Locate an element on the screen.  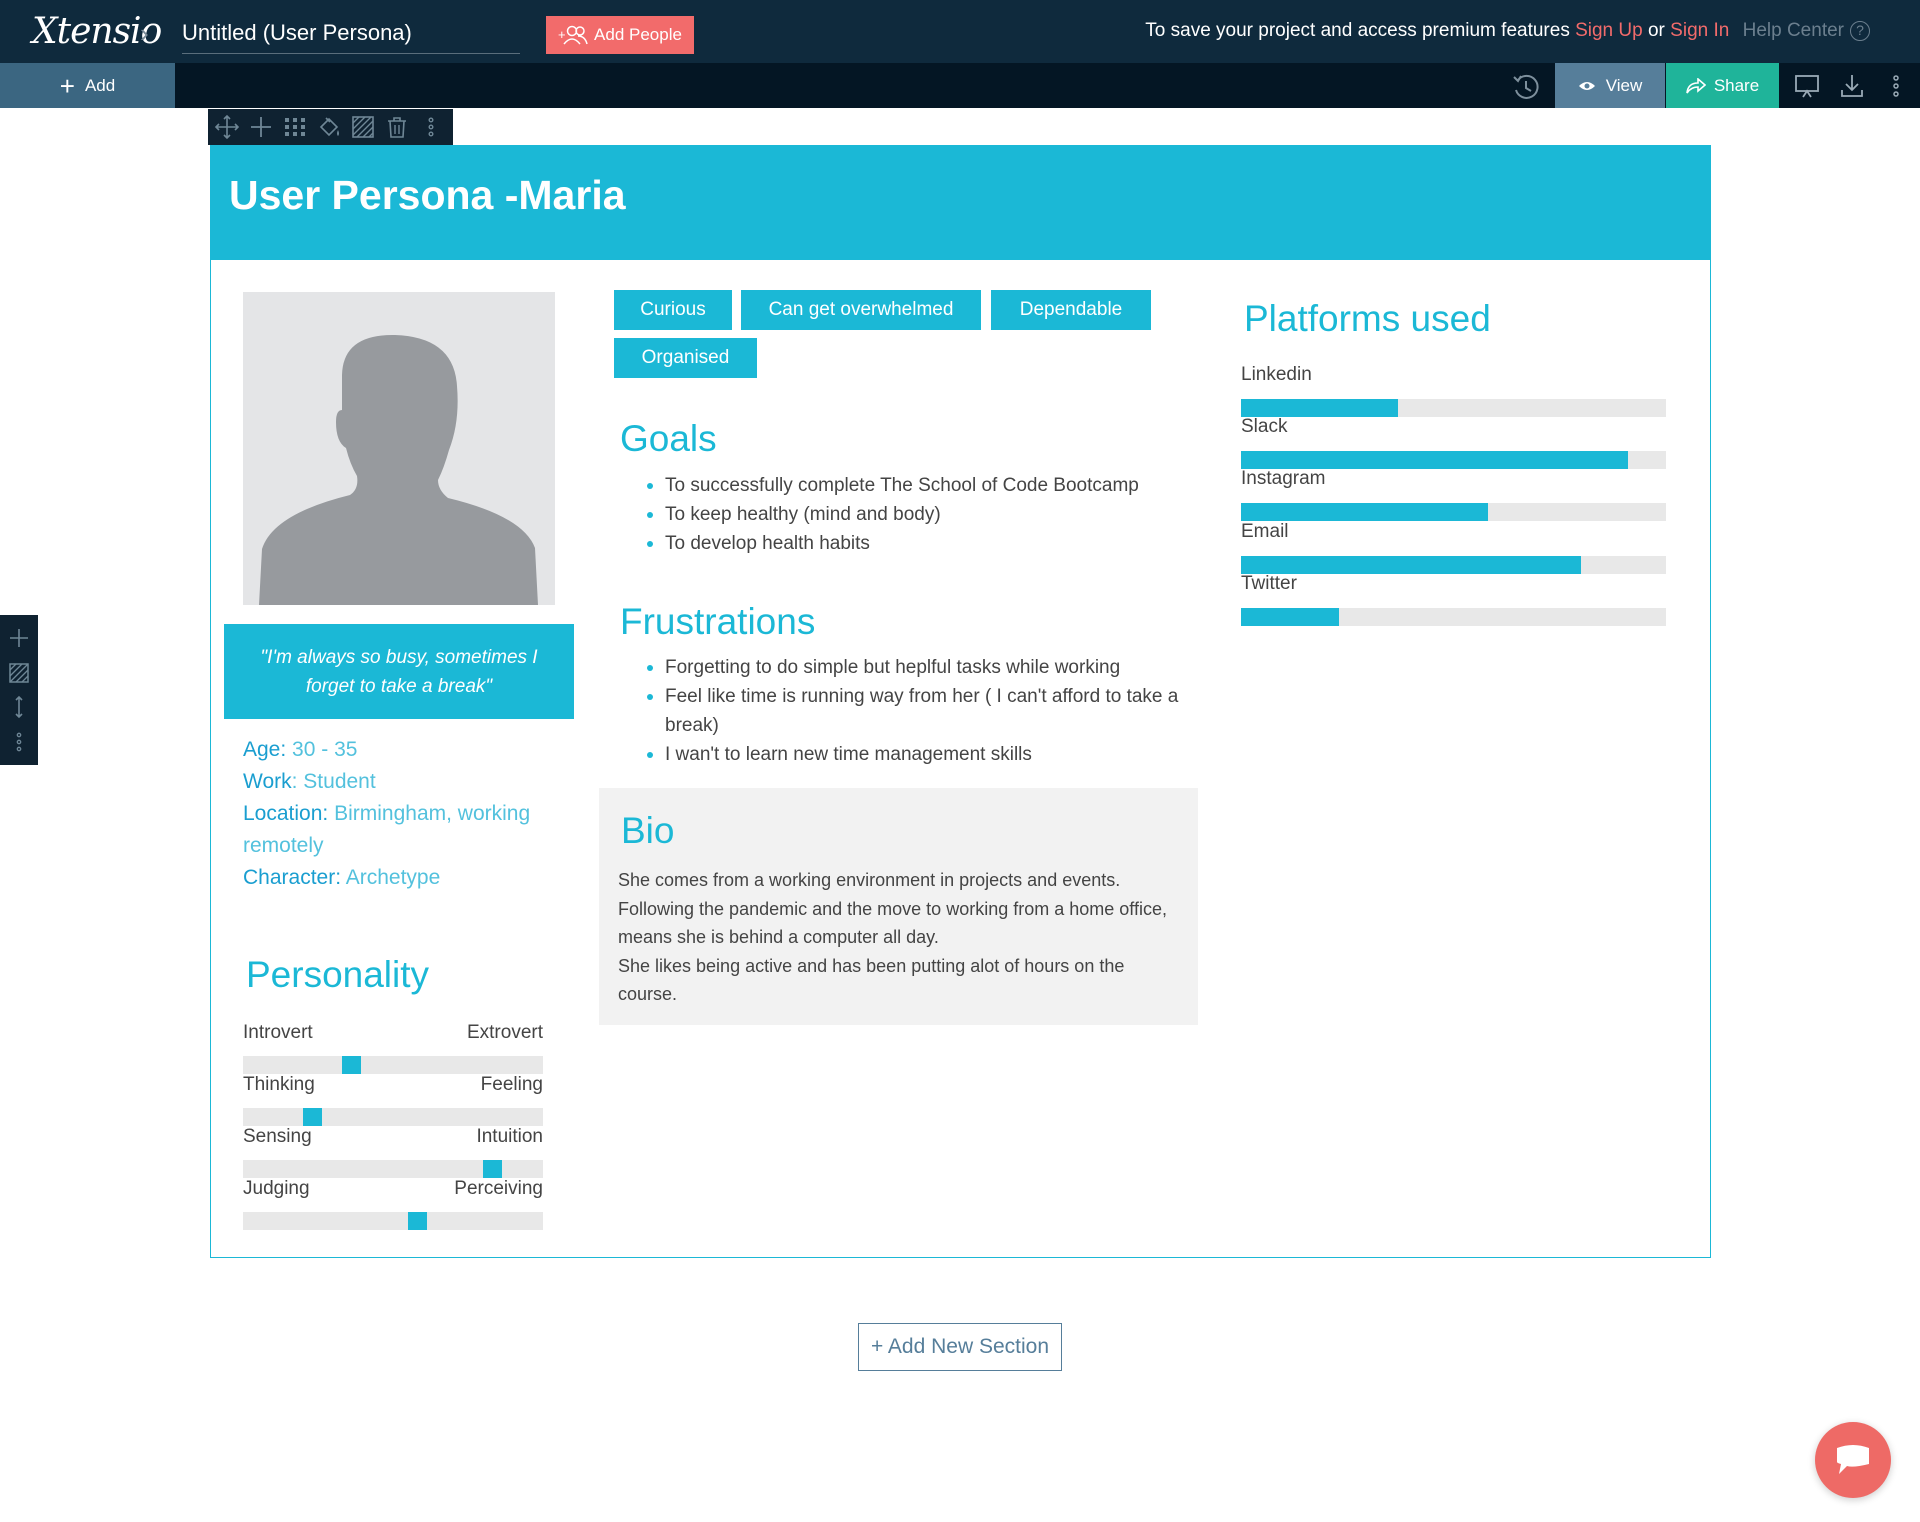
platform-item: Slack is located at coordinates (1453, 442).